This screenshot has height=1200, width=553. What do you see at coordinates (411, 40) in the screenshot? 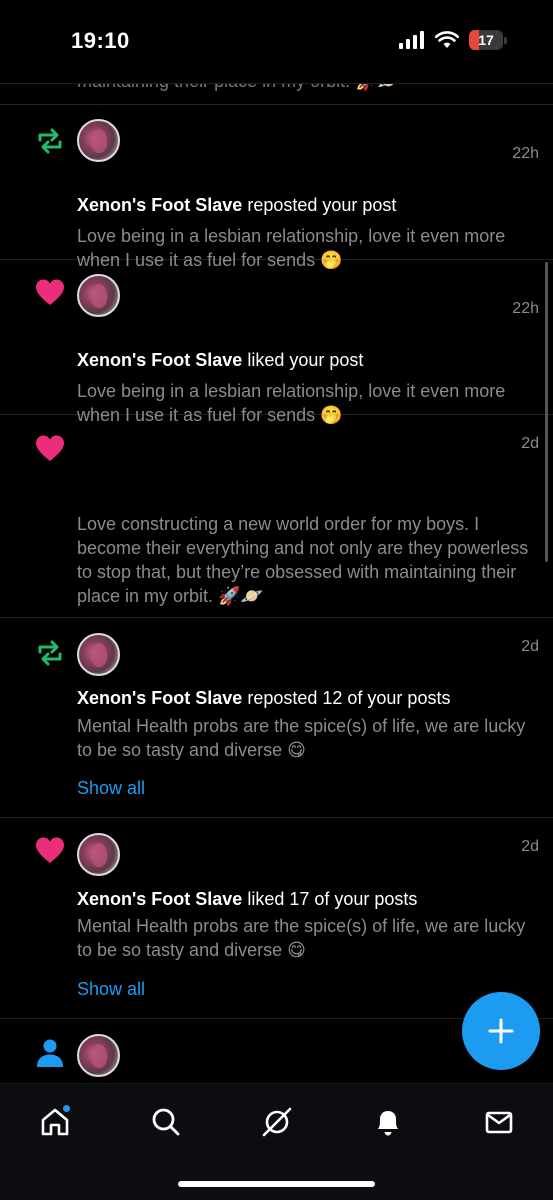
I see `signal-icon` at bounding box center [411, 40].